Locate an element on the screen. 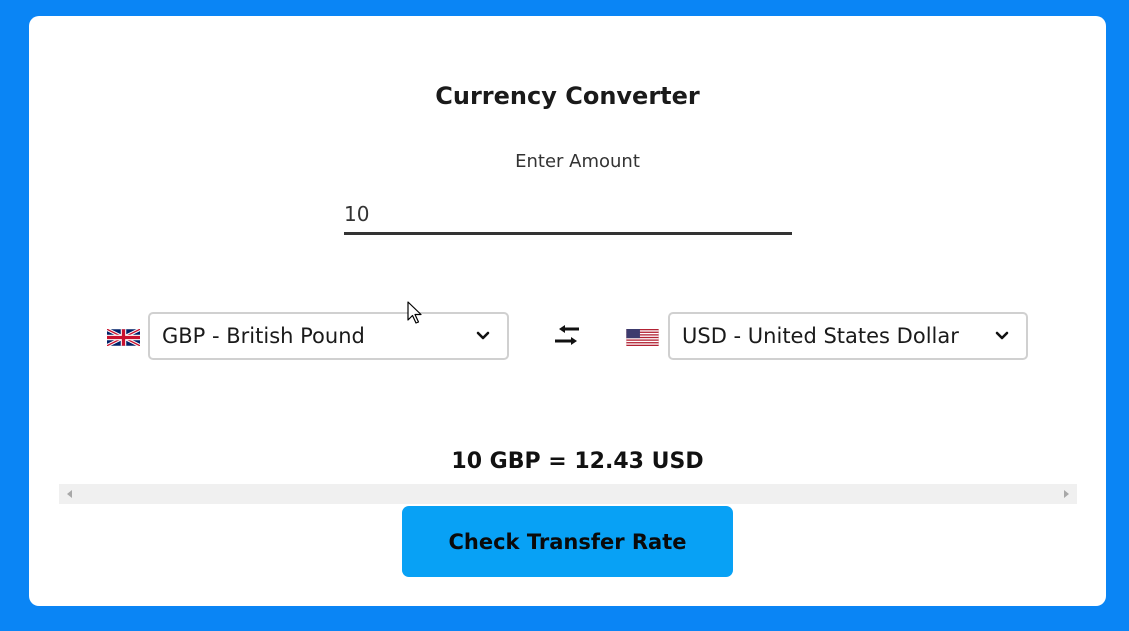 This screenshot has width=1129, height=631. scroll-right-icon is located at coordinates (1066, 494).